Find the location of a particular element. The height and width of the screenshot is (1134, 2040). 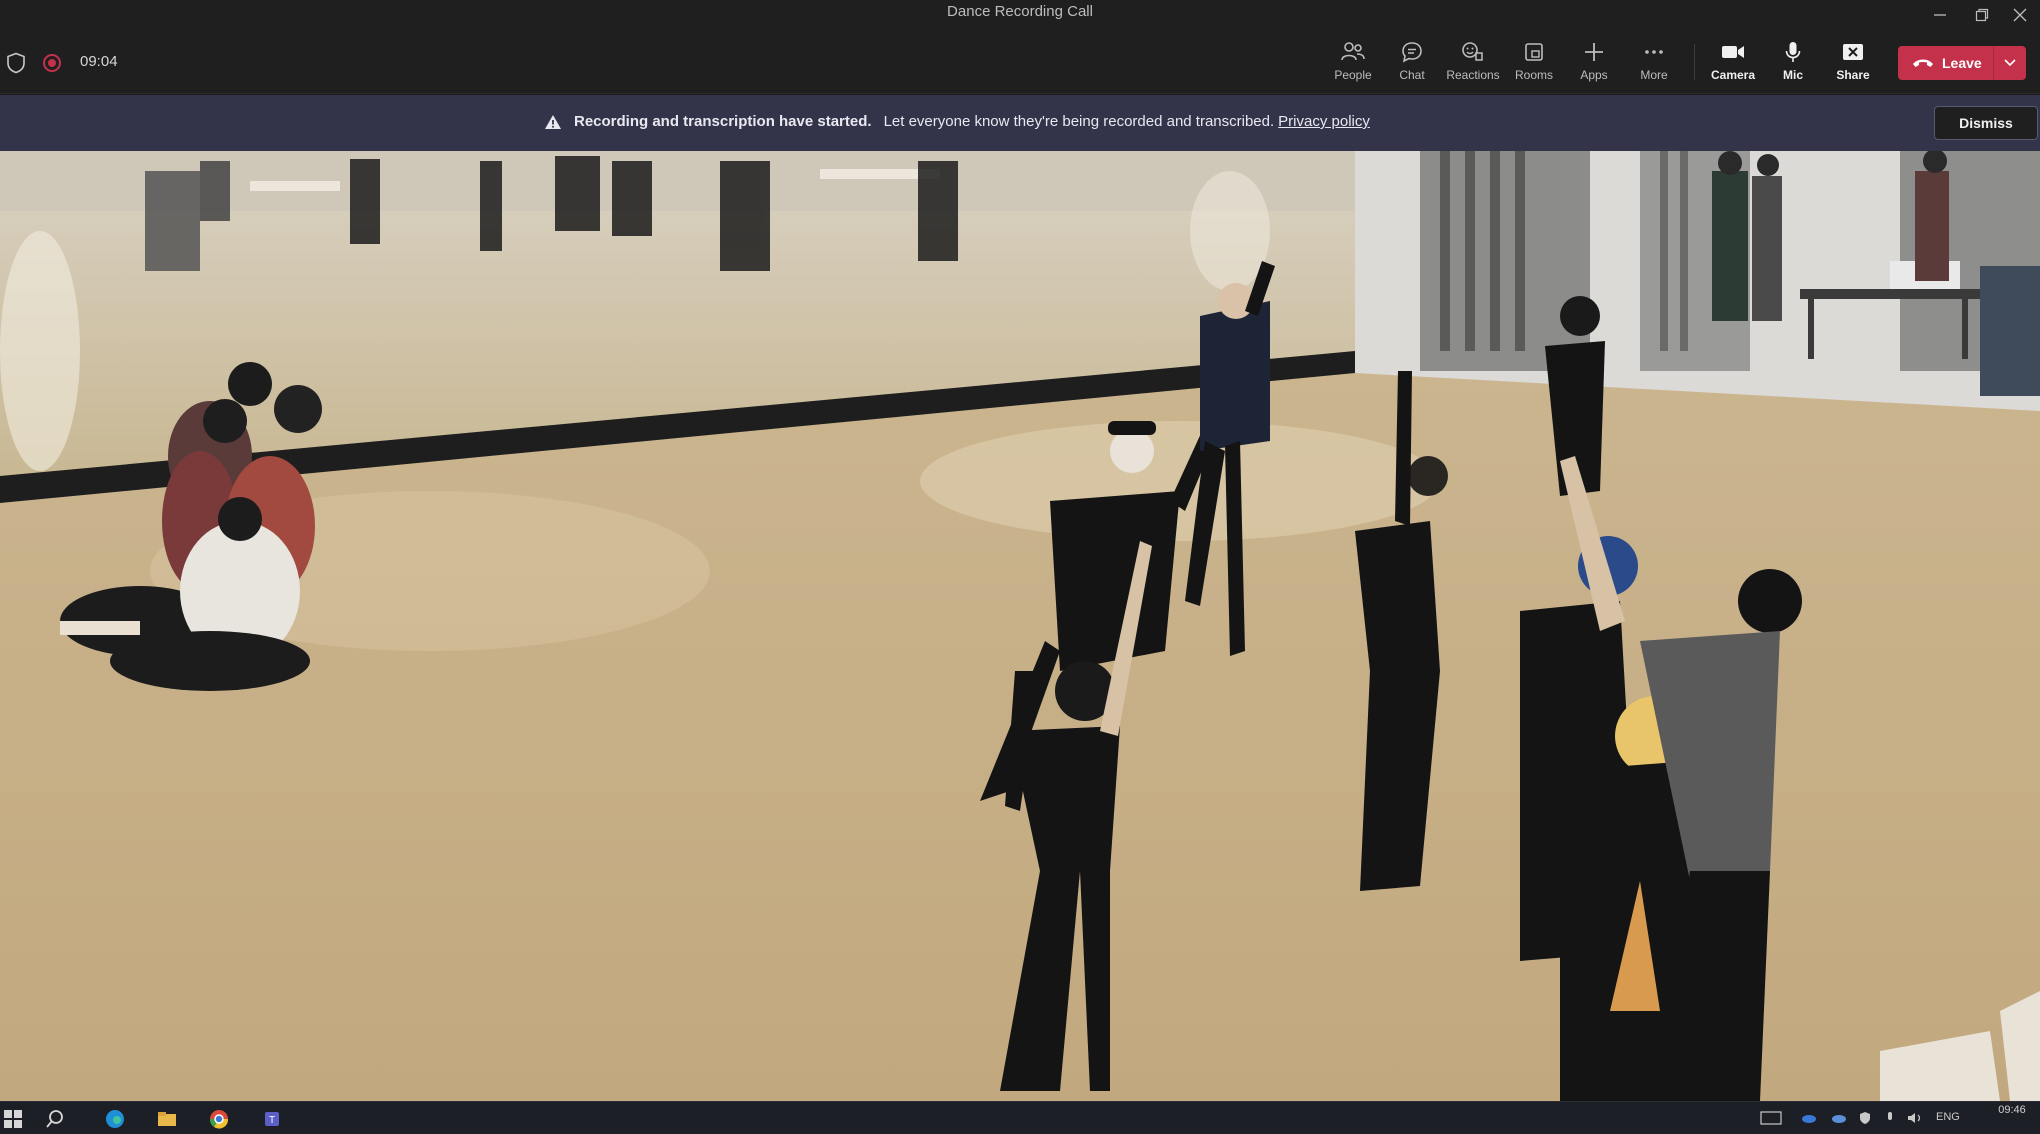

apps-button: Apps is located at coordinates (1594, 63).